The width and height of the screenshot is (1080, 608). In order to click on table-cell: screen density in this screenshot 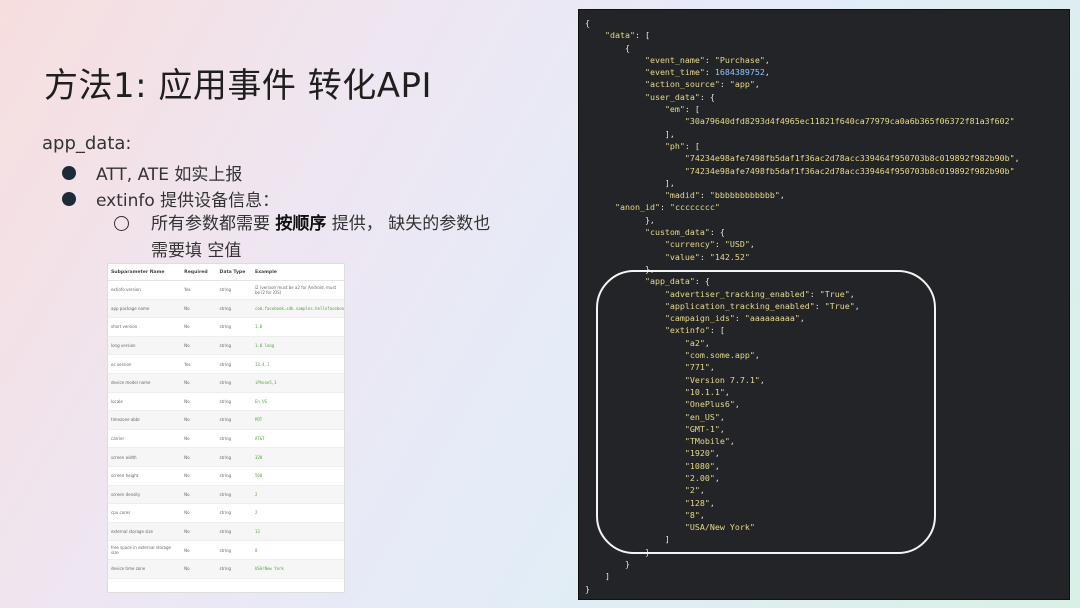, I will do `click(145, 495)`.